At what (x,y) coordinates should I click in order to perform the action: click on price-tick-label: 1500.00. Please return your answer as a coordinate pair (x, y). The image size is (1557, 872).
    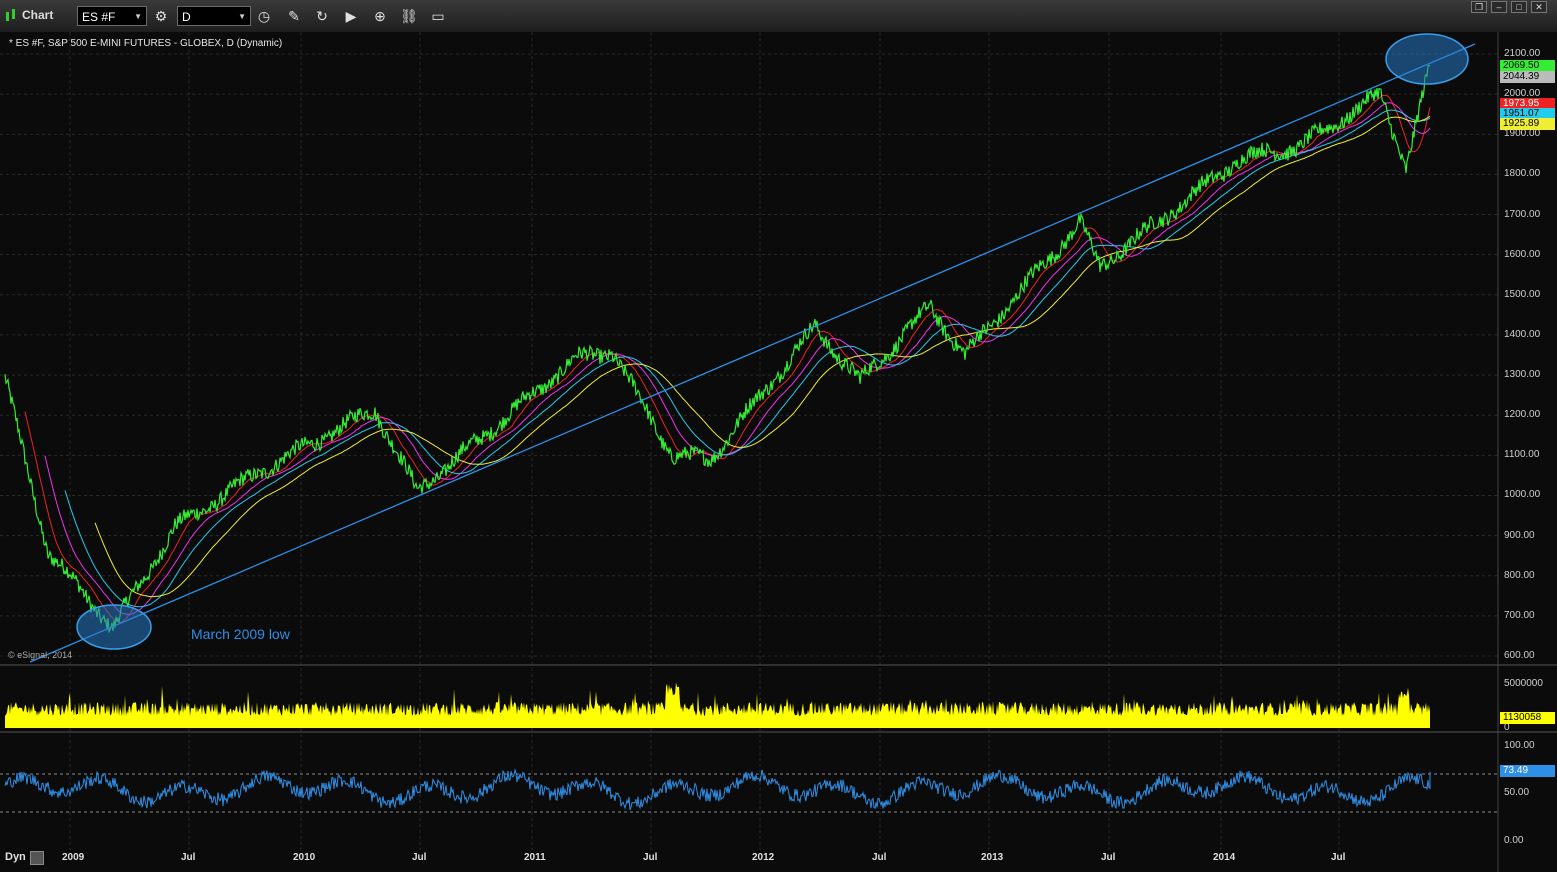
    Looking at the image, I should click on (1522, 294).